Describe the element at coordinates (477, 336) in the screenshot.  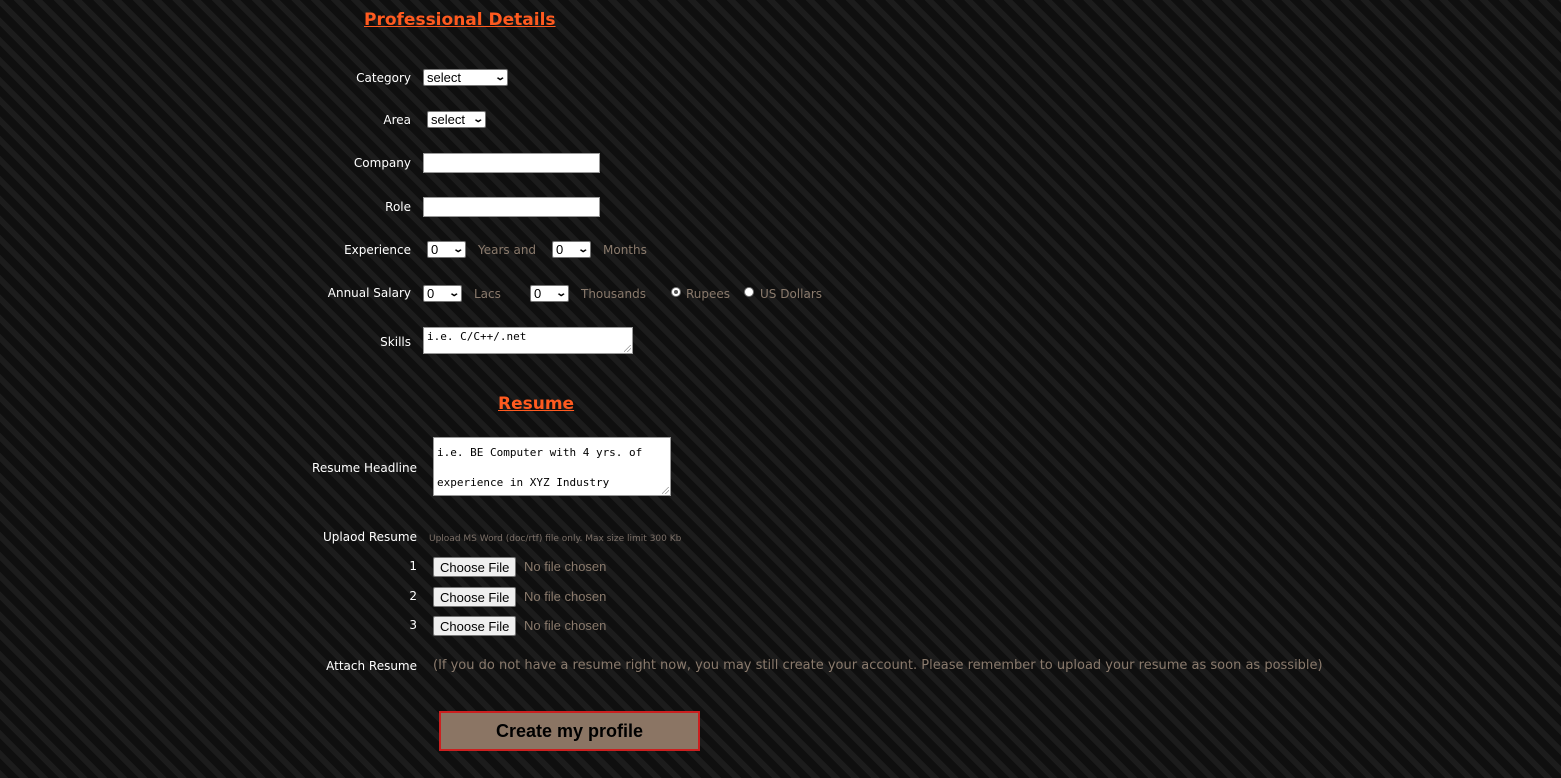
I see `skills-textarea-text: i.e. C/C++/.net` at that location.